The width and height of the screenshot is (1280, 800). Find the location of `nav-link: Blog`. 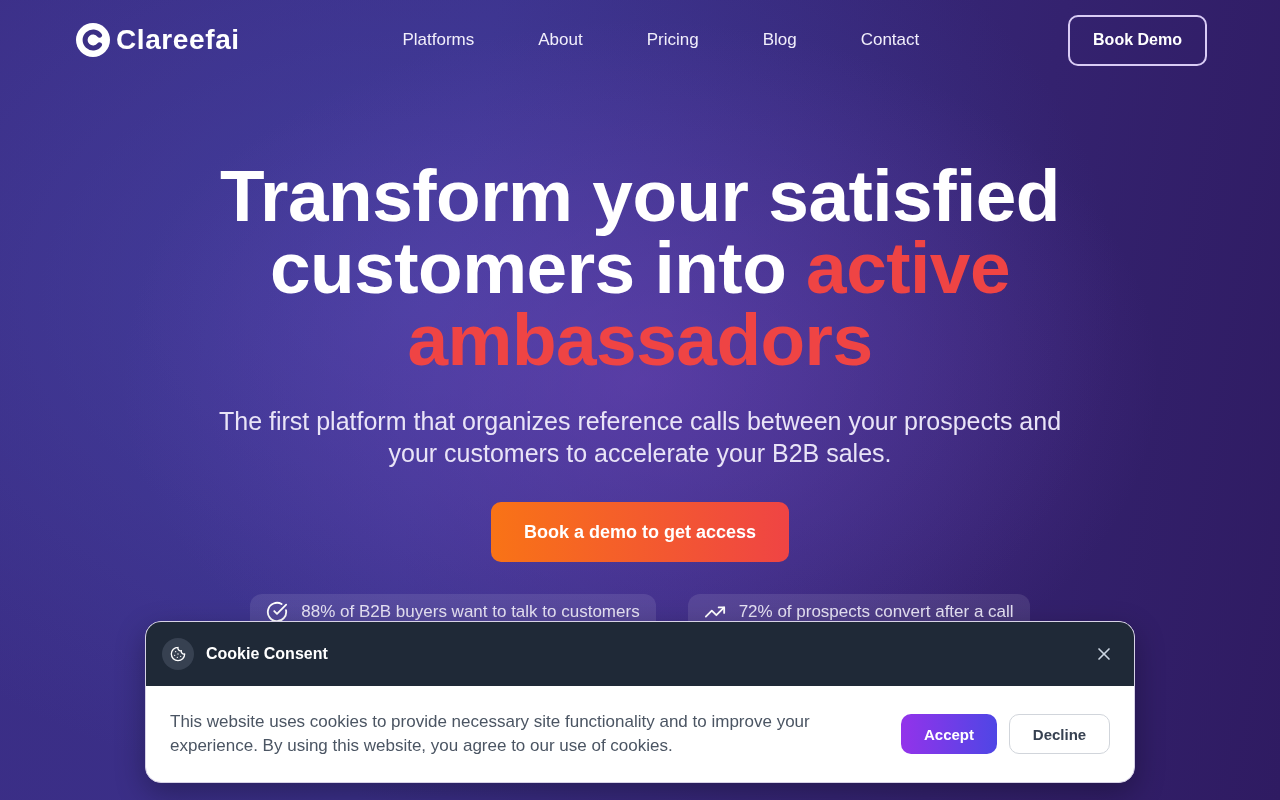

nav-link: Blog is located at coordinates (779, 40).